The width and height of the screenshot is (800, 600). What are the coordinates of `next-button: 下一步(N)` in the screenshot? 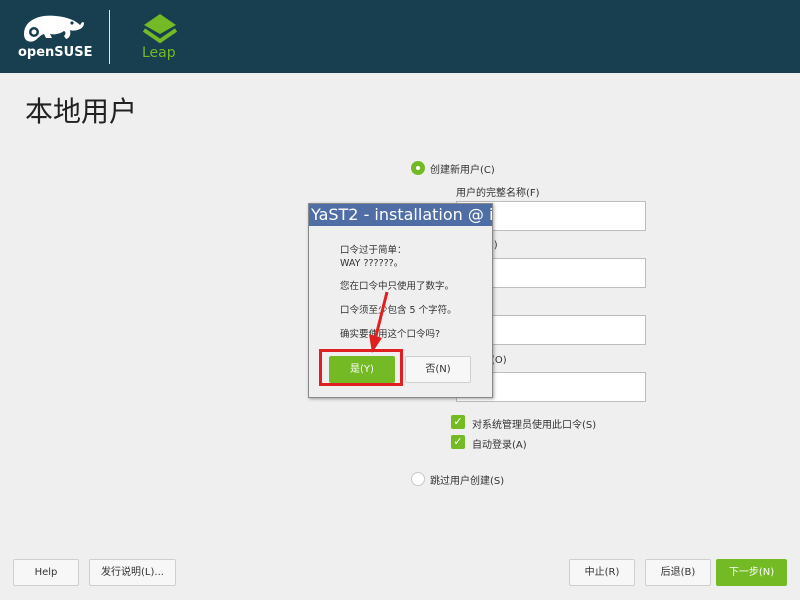 It's located at (751, 572).